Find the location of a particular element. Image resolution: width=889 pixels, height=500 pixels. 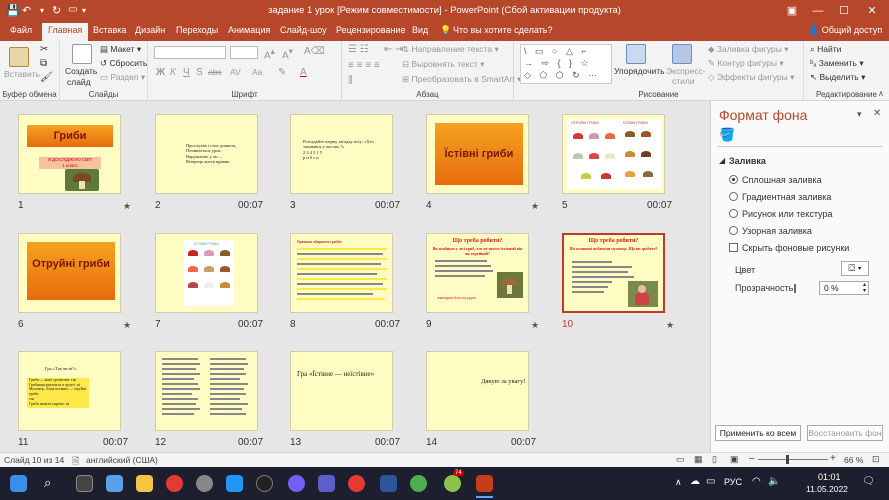

section-collapse-icon: ◢ is located at coordinates (722, 160).